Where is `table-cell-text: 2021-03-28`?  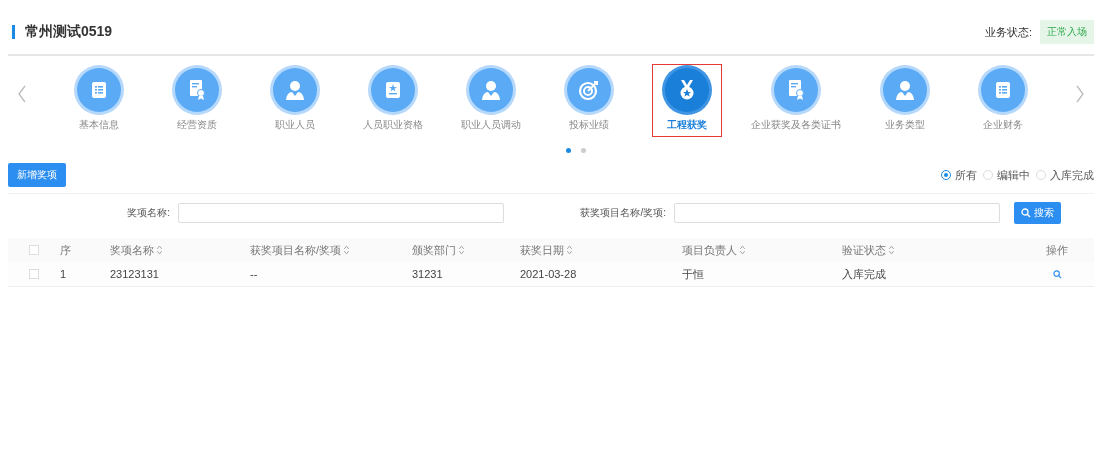
table-cell-text: 2021-03-28 is located at coordinates (549, 274).